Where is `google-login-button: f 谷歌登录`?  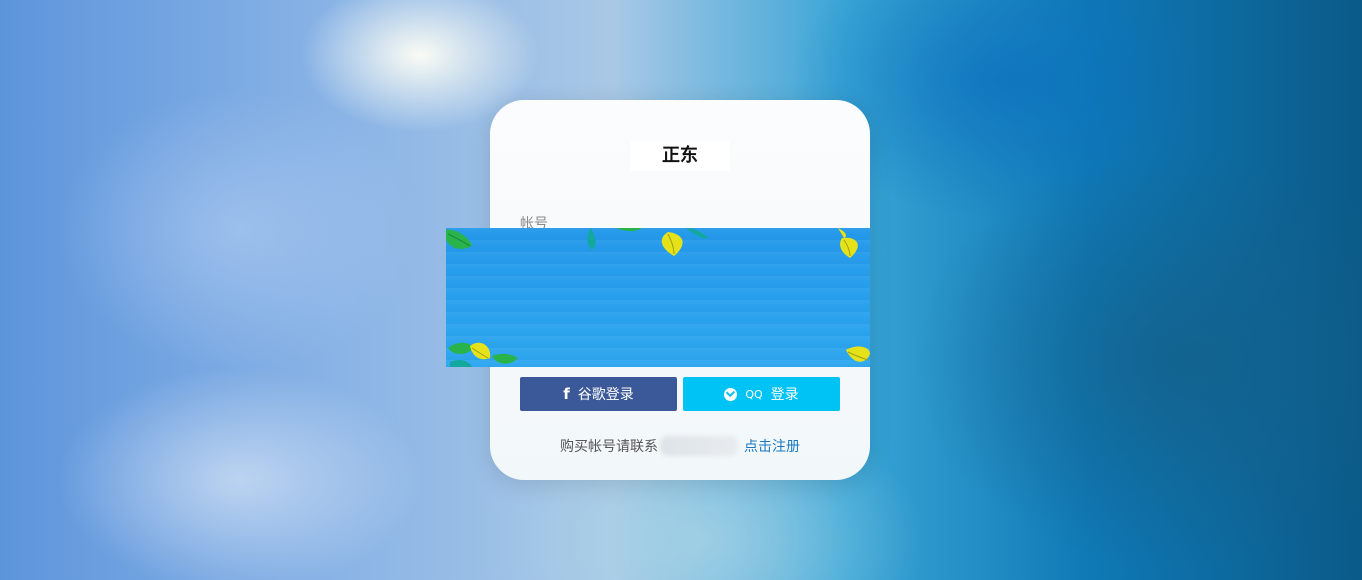 google-login-button: f 谷歌登录 is located at coordinates (598, 394).